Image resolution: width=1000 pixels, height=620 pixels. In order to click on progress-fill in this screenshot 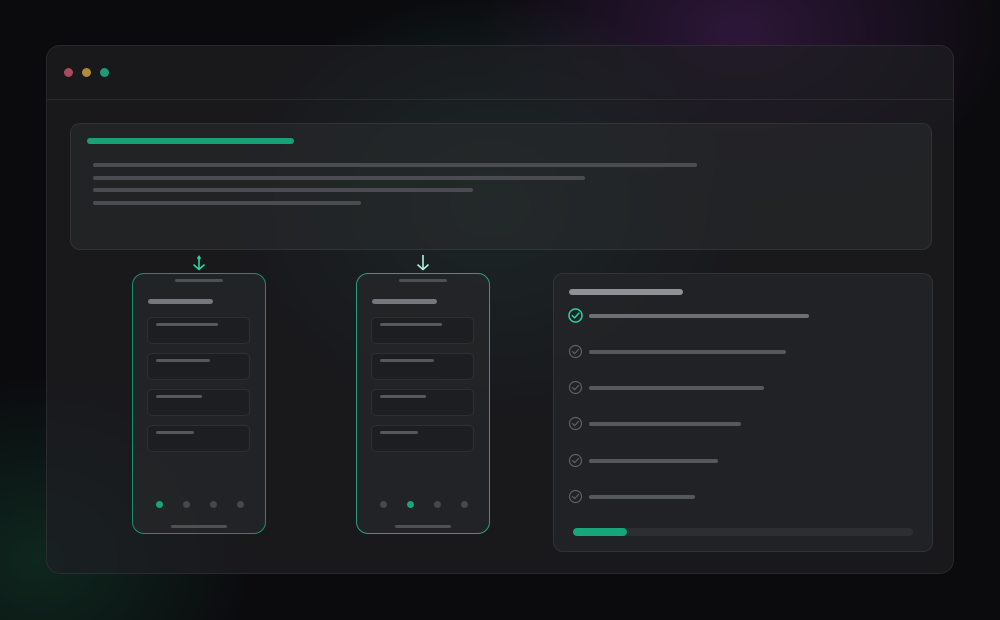, I will do `click(600, 532)`.